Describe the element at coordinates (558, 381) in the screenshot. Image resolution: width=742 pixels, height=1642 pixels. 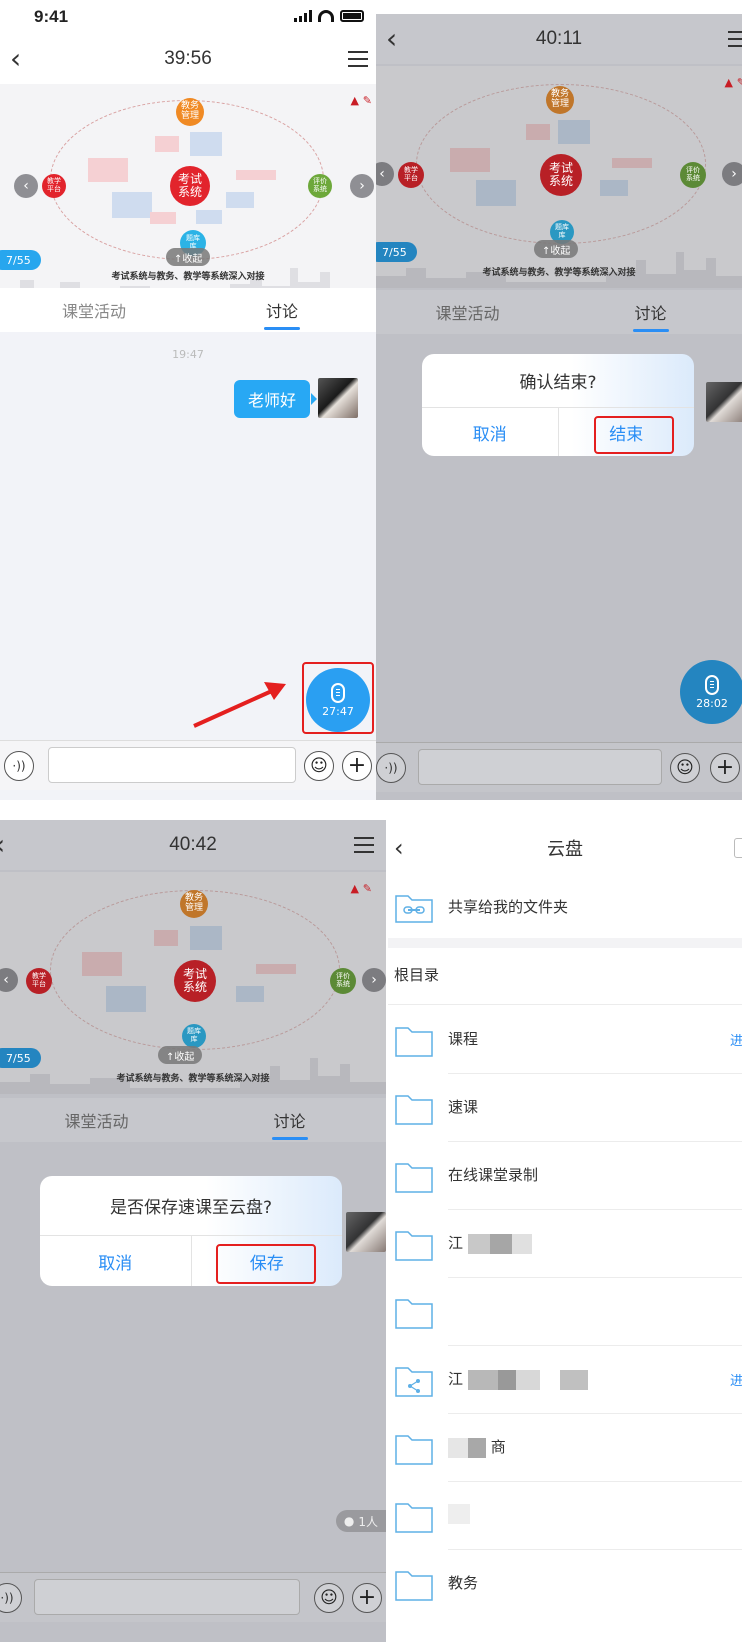
I see `dialog-title: 确认结束?` at that location.